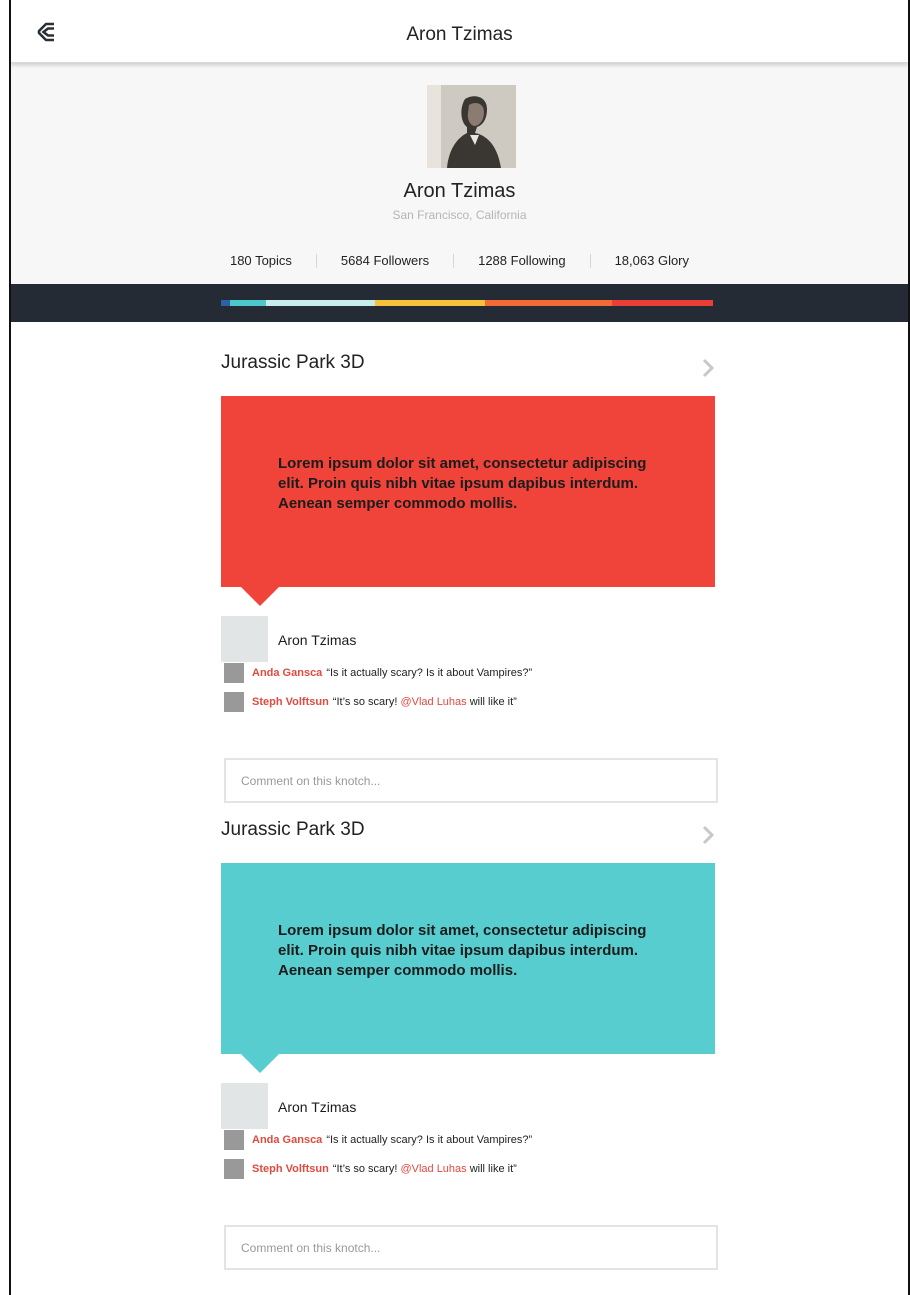  I want to click on profile-location: San Francisco, California, so click(459, 215).